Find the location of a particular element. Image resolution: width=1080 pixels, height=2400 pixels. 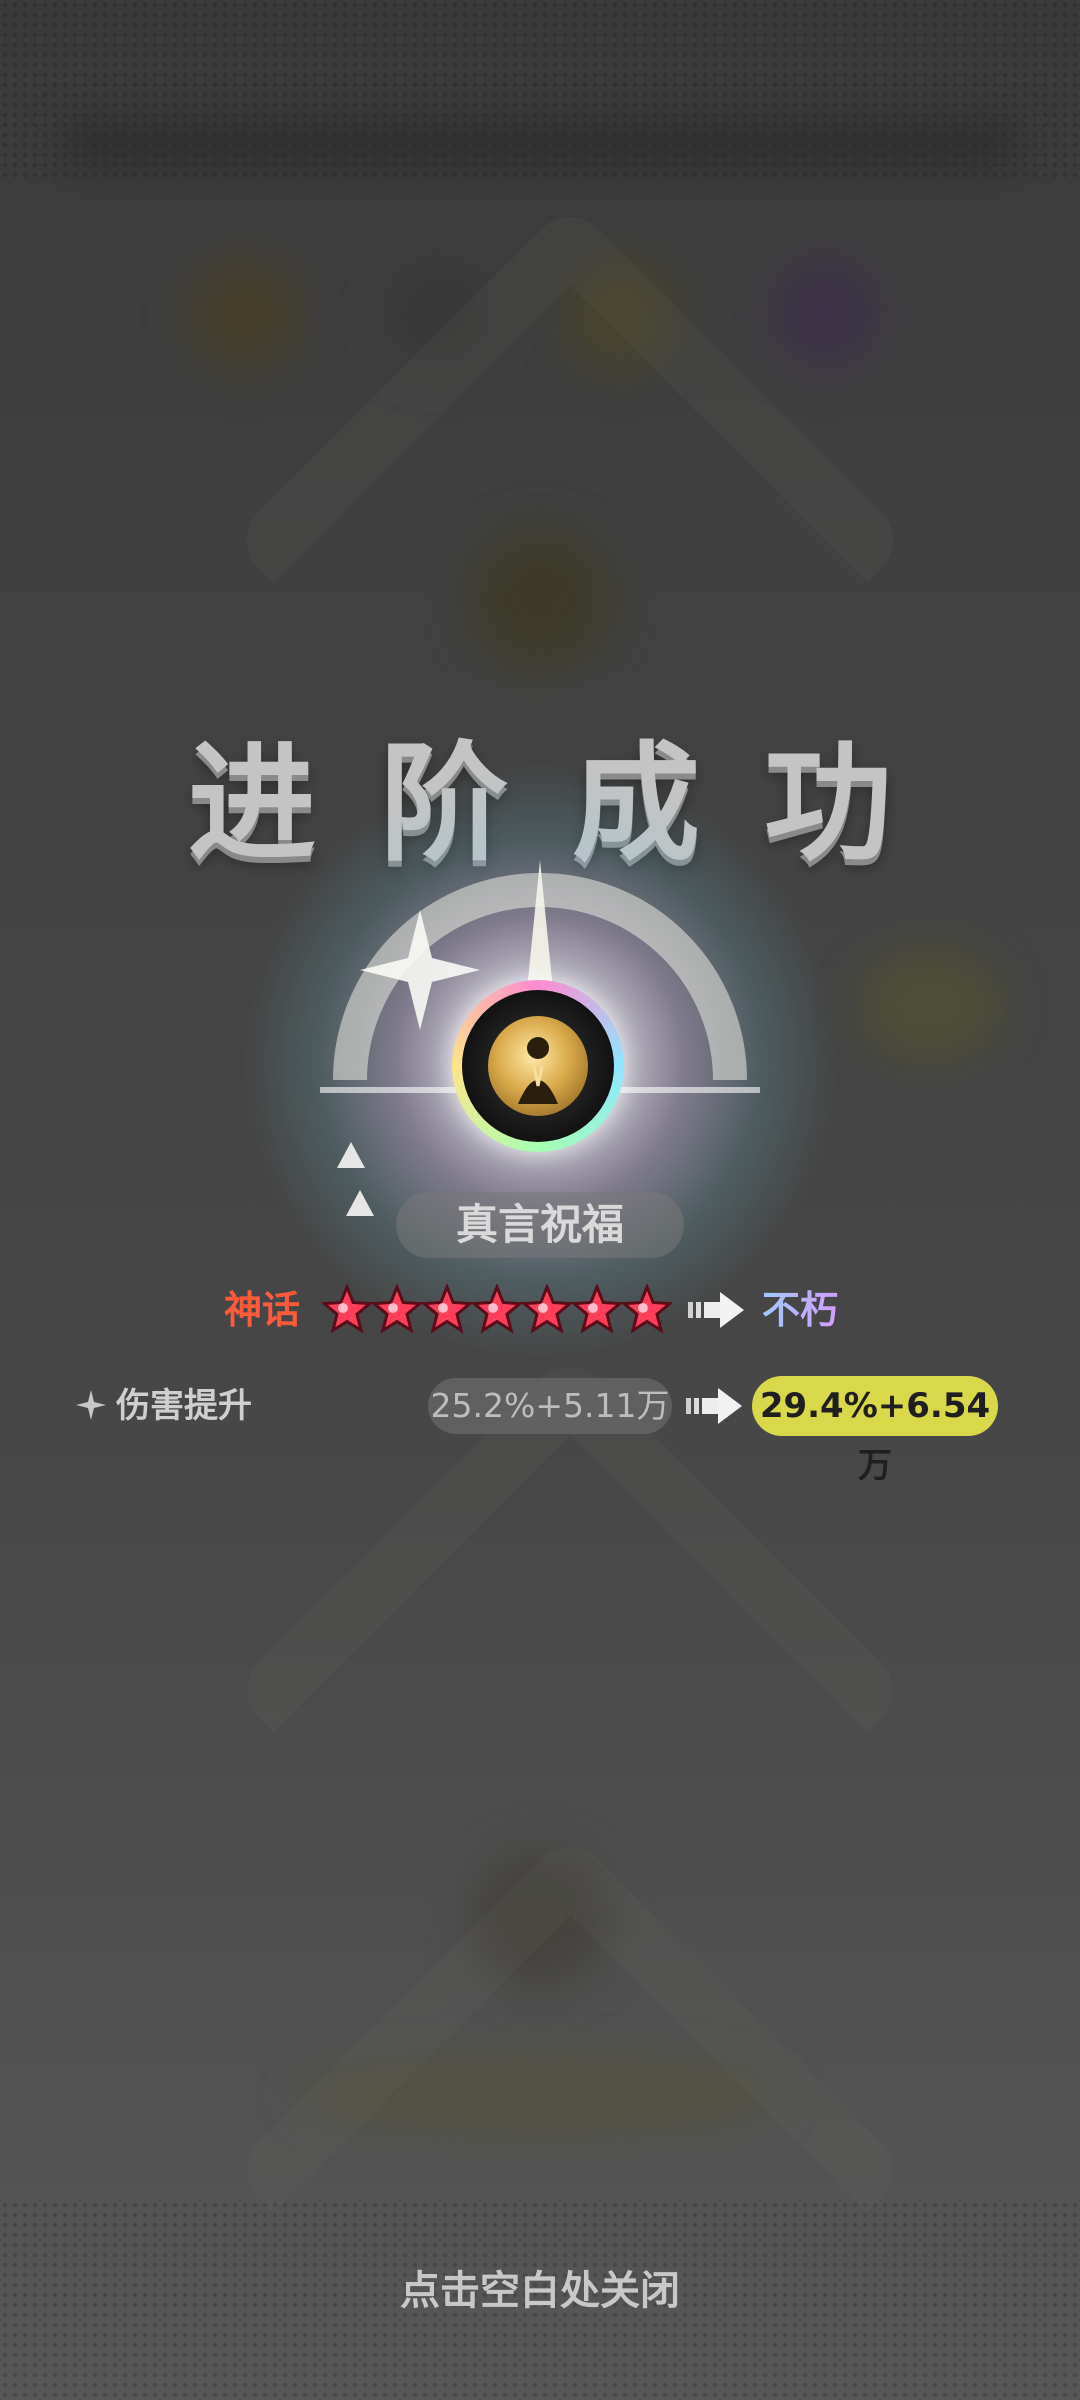

tap-to-close-hint: 点击空白处关闭 is located at coordinates (540, 2287).